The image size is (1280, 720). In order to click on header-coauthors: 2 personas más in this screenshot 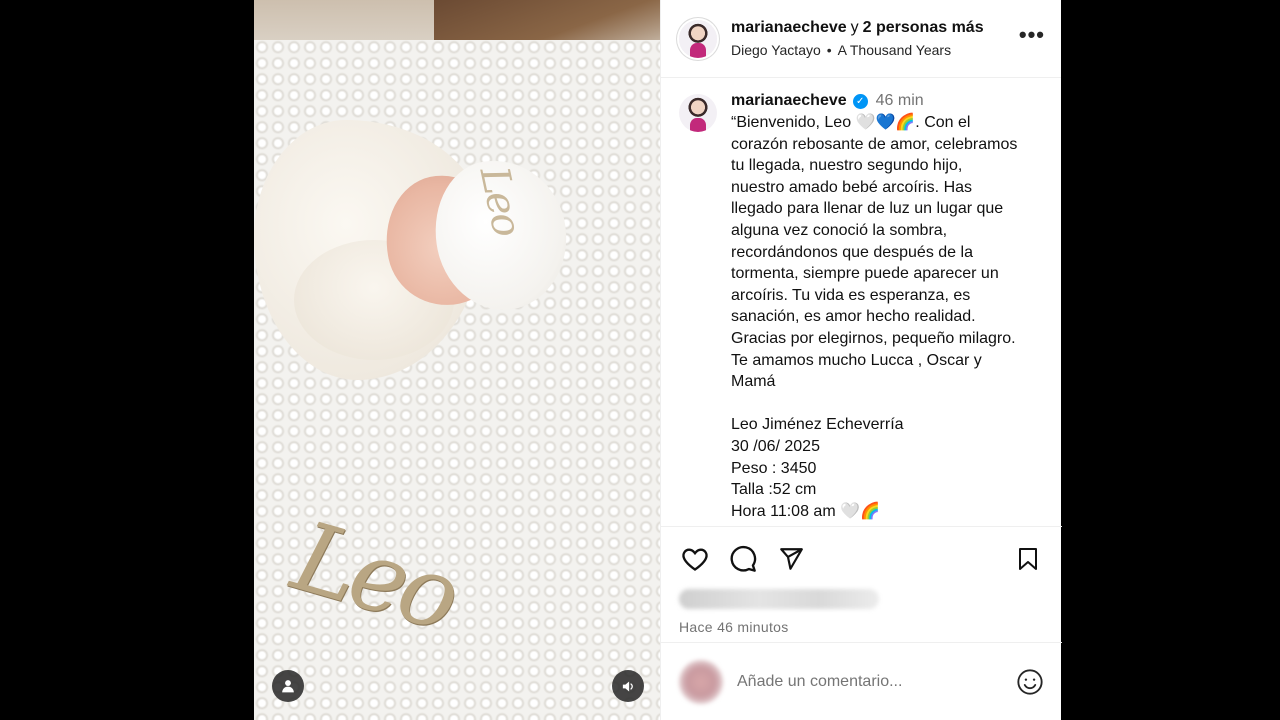, I will do `click(923, 28)`.